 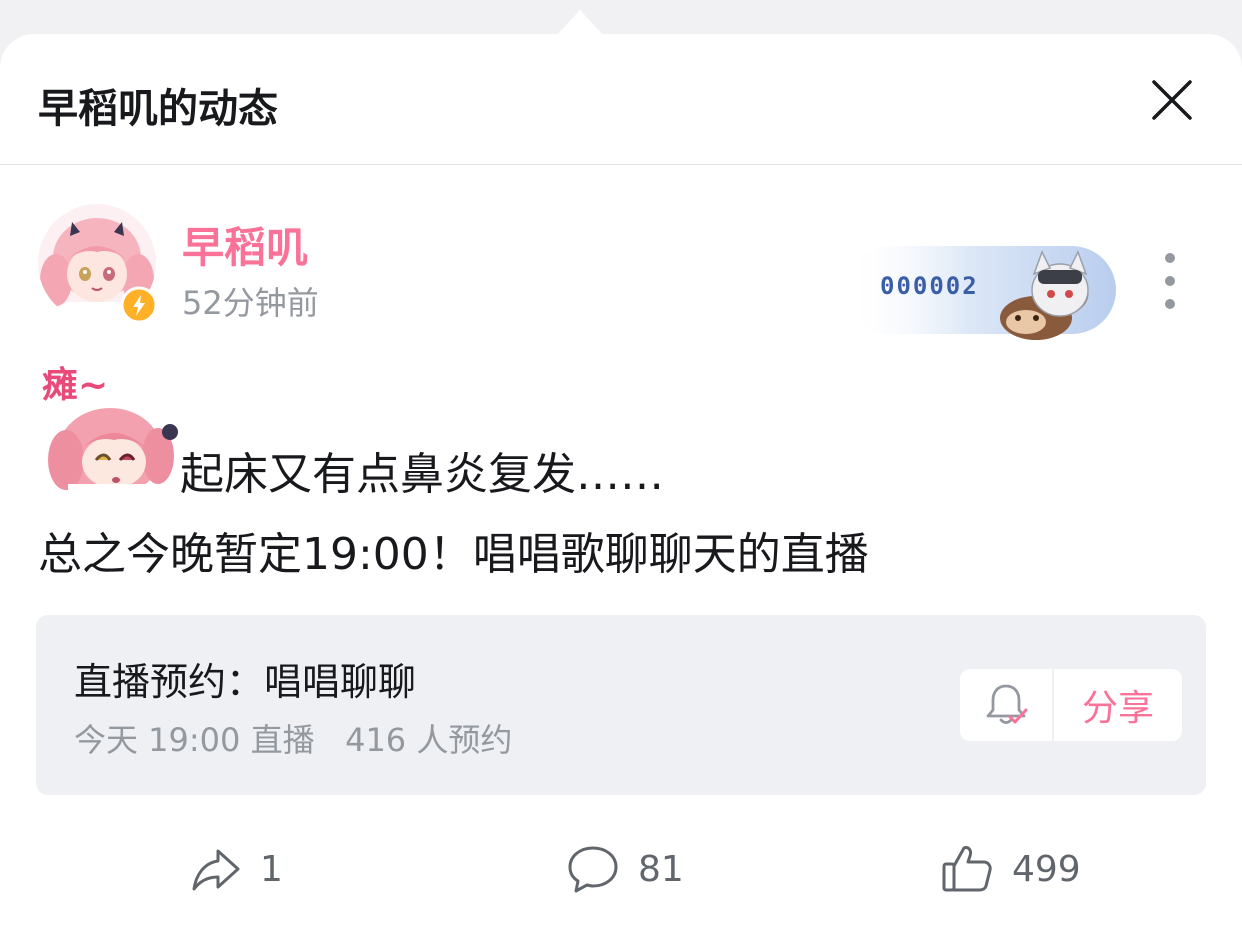 What do you see at coordinates (1118, 705) in the screenshot?
I see `share-button: 分享` at bounding box center [1118, 705].